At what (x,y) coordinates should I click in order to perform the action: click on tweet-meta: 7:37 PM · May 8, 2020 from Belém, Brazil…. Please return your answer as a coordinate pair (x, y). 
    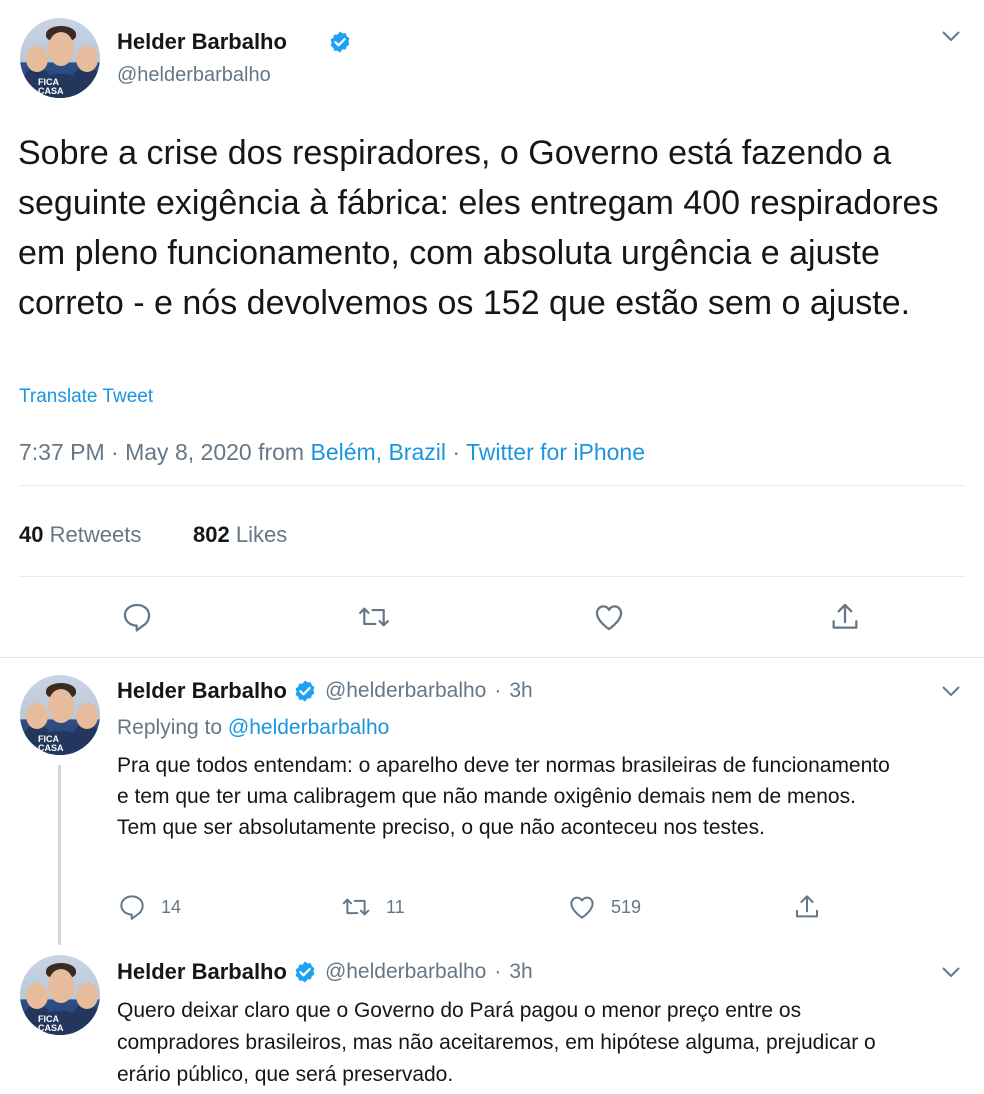
    Looking at the image, I should click on (332, 452).